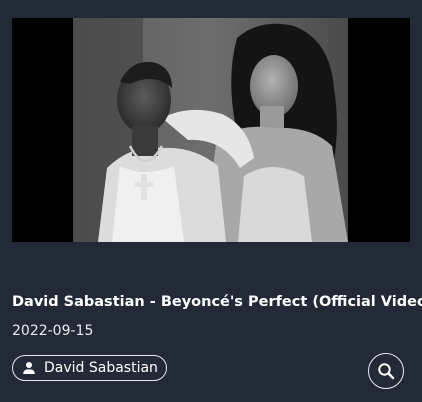  What do you see at coordinates (53, 331) in the screenshot?
I see `publish-date: 2022-09-15` at bounding box center [53, 331].